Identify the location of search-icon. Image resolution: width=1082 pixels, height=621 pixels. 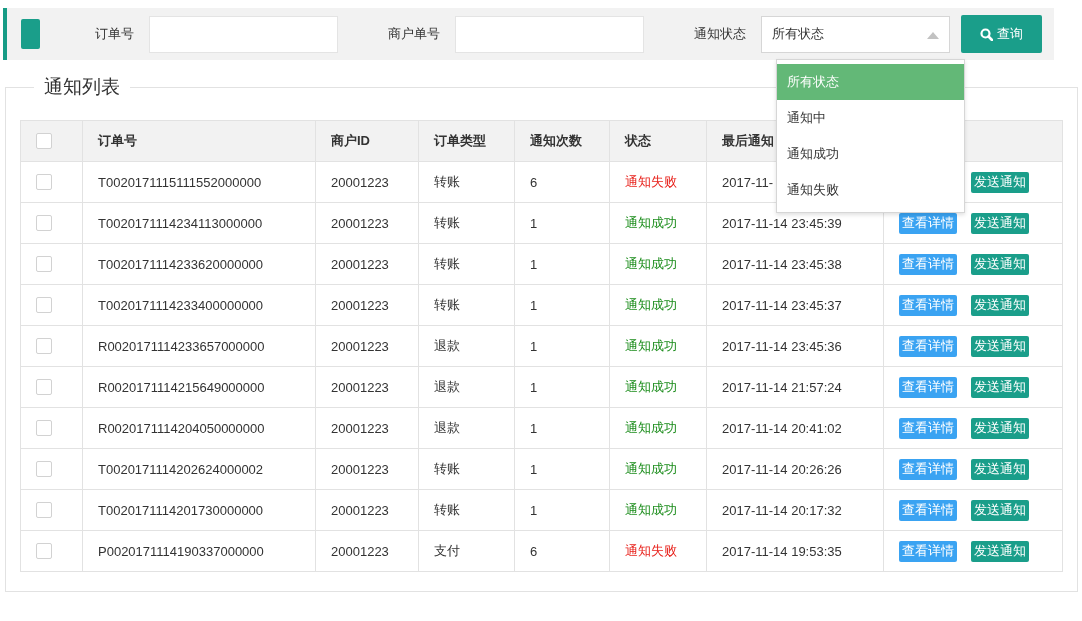
(986, 34).